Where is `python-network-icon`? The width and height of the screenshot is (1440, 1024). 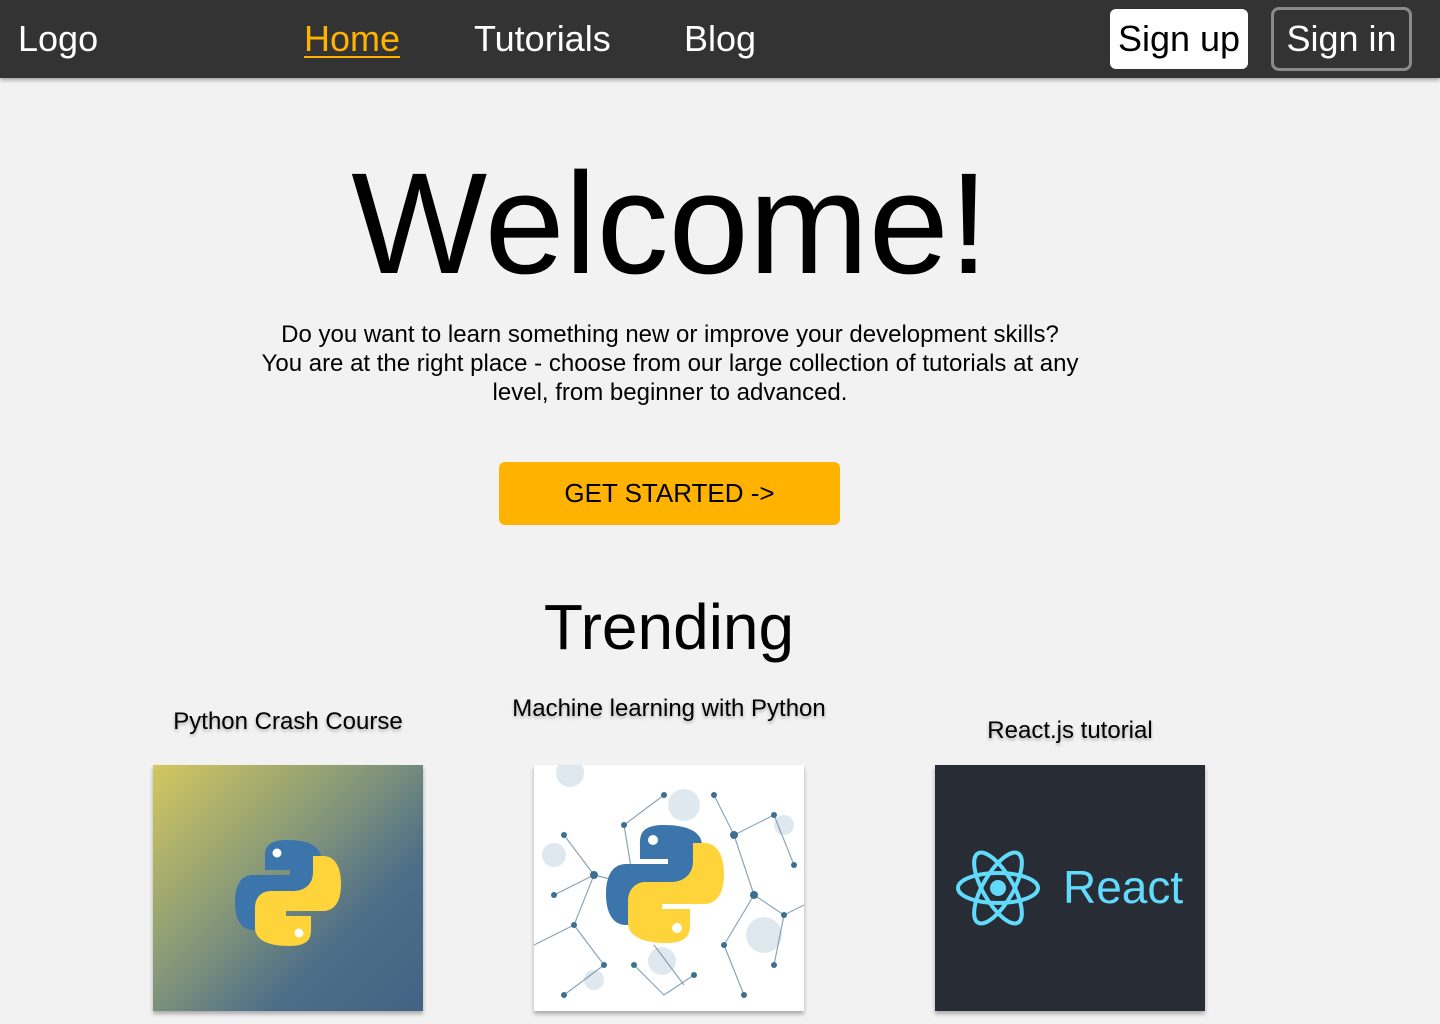 python-network-icon is located at coordinates (669, 881).